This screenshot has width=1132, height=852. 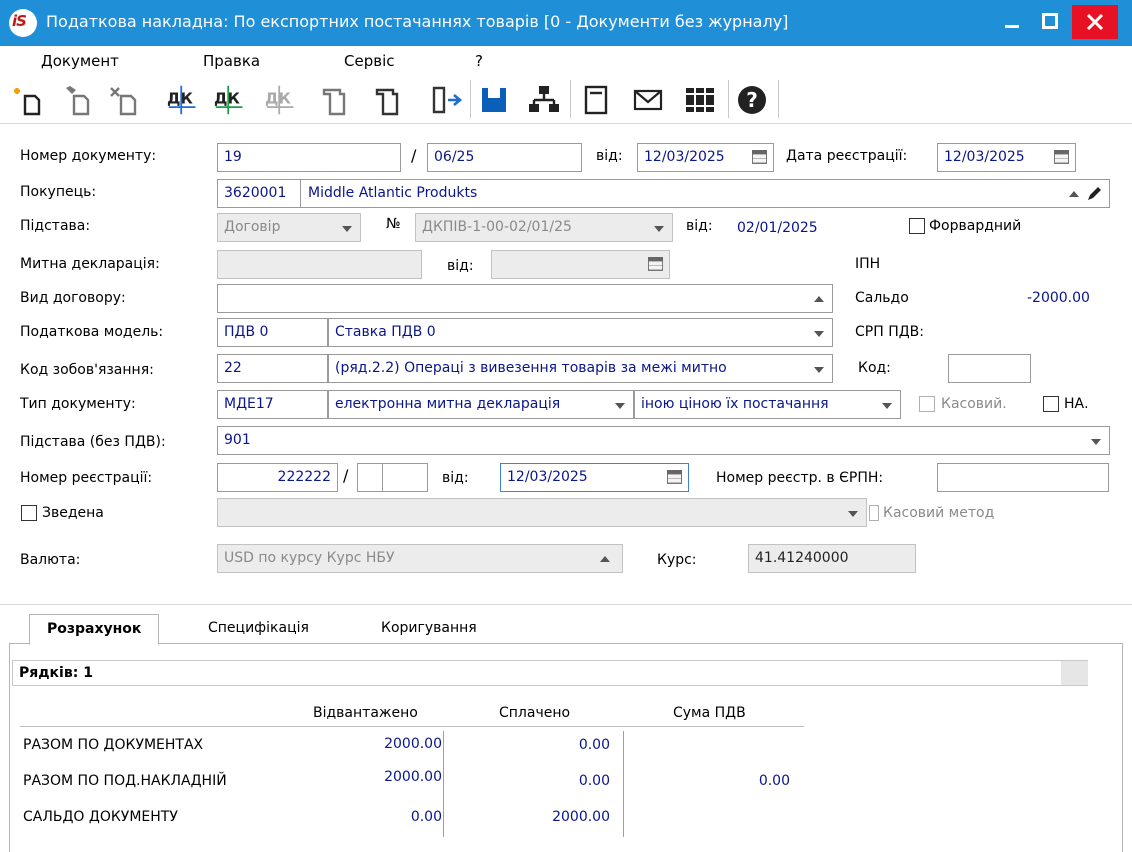 I want to click on srp-label: СРП ПДВ:, so click(x=889, y=332).